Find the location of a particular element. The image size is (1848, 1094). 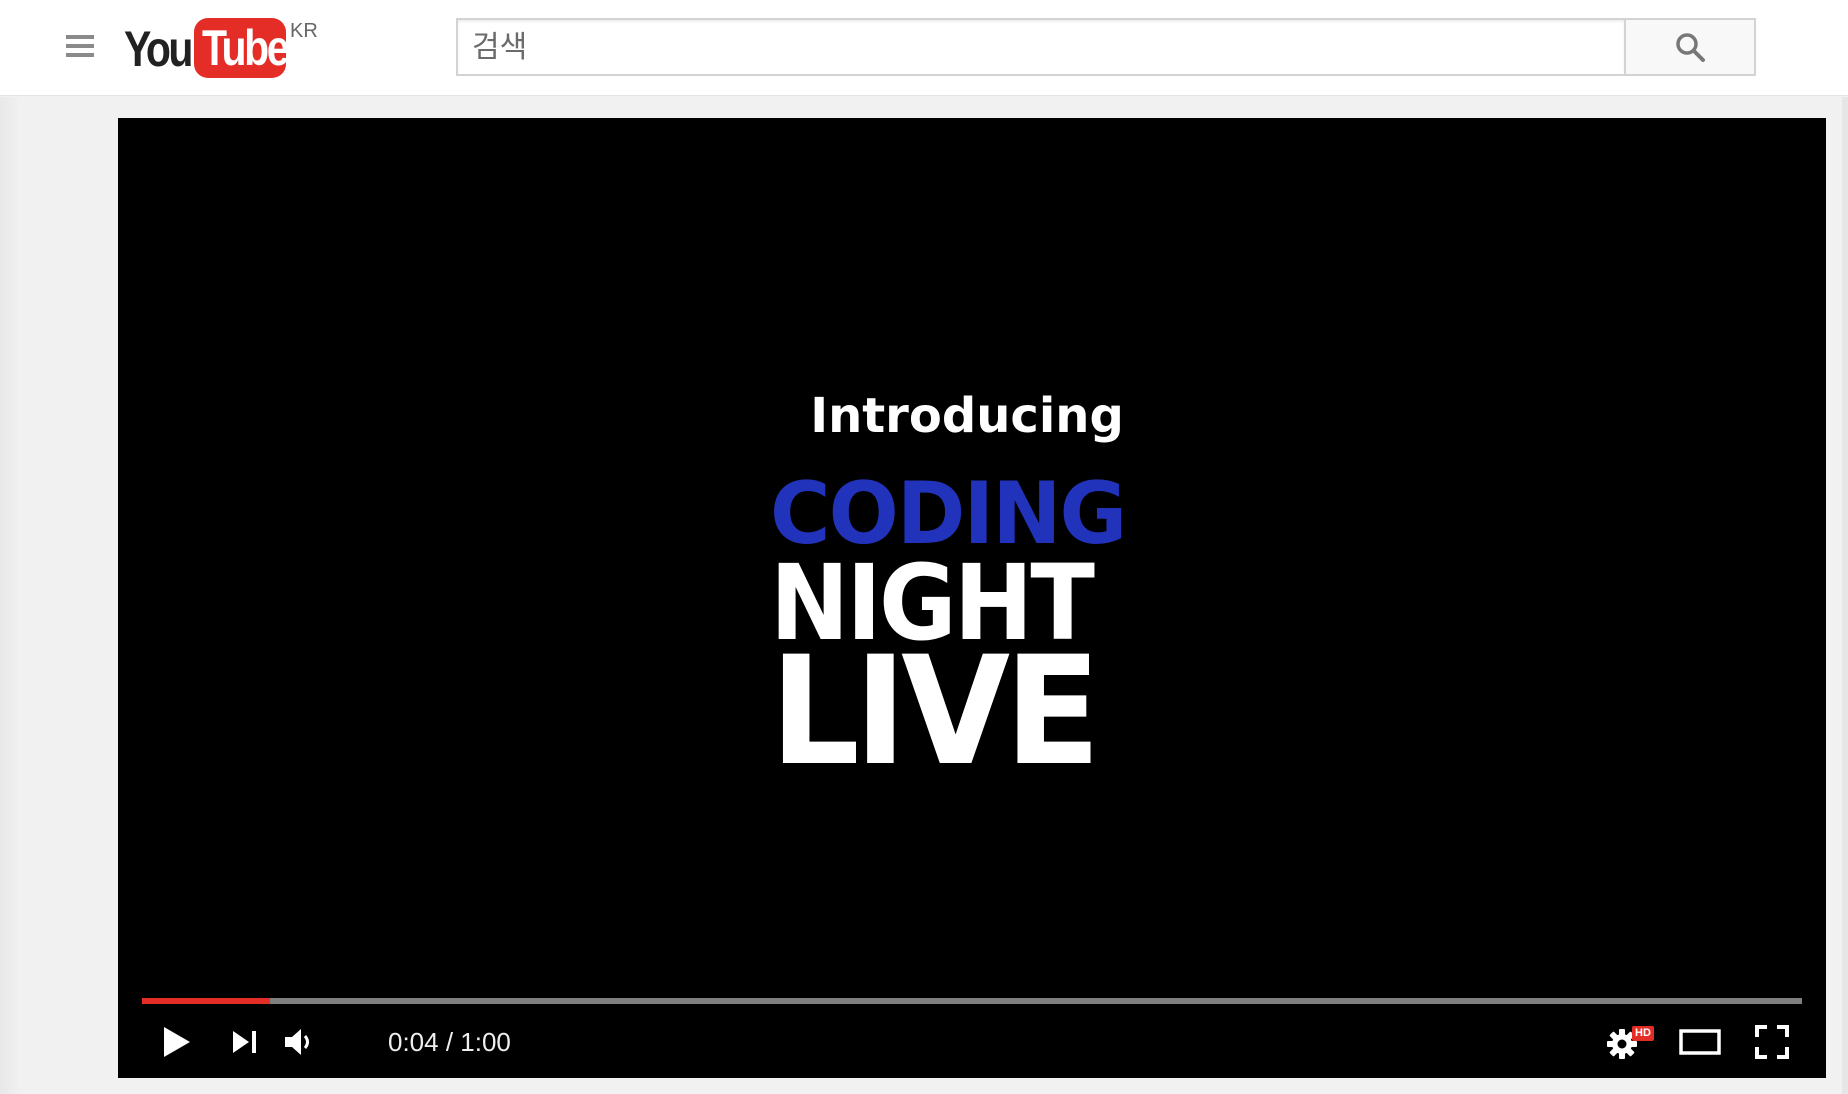

search-input is located at coordinates (1040, 47).